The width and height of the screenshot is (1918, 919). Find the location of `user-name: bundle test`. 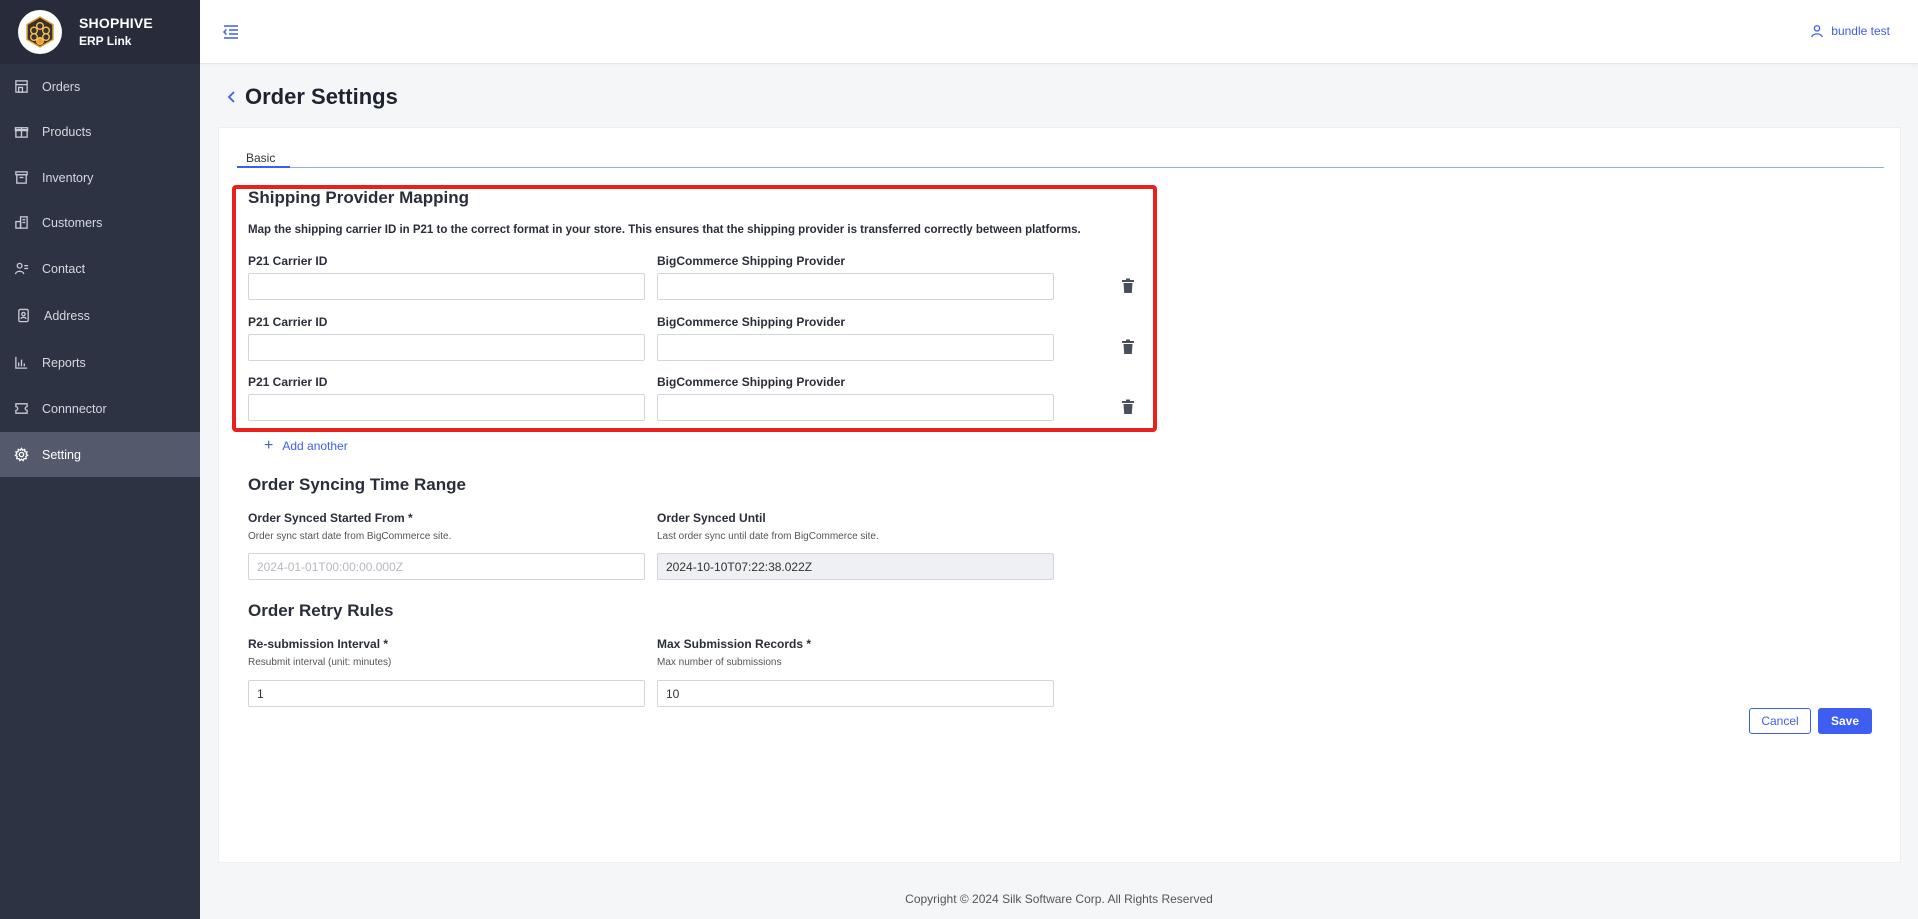

user-name: bundle test is located at coordinates (1860, 31).